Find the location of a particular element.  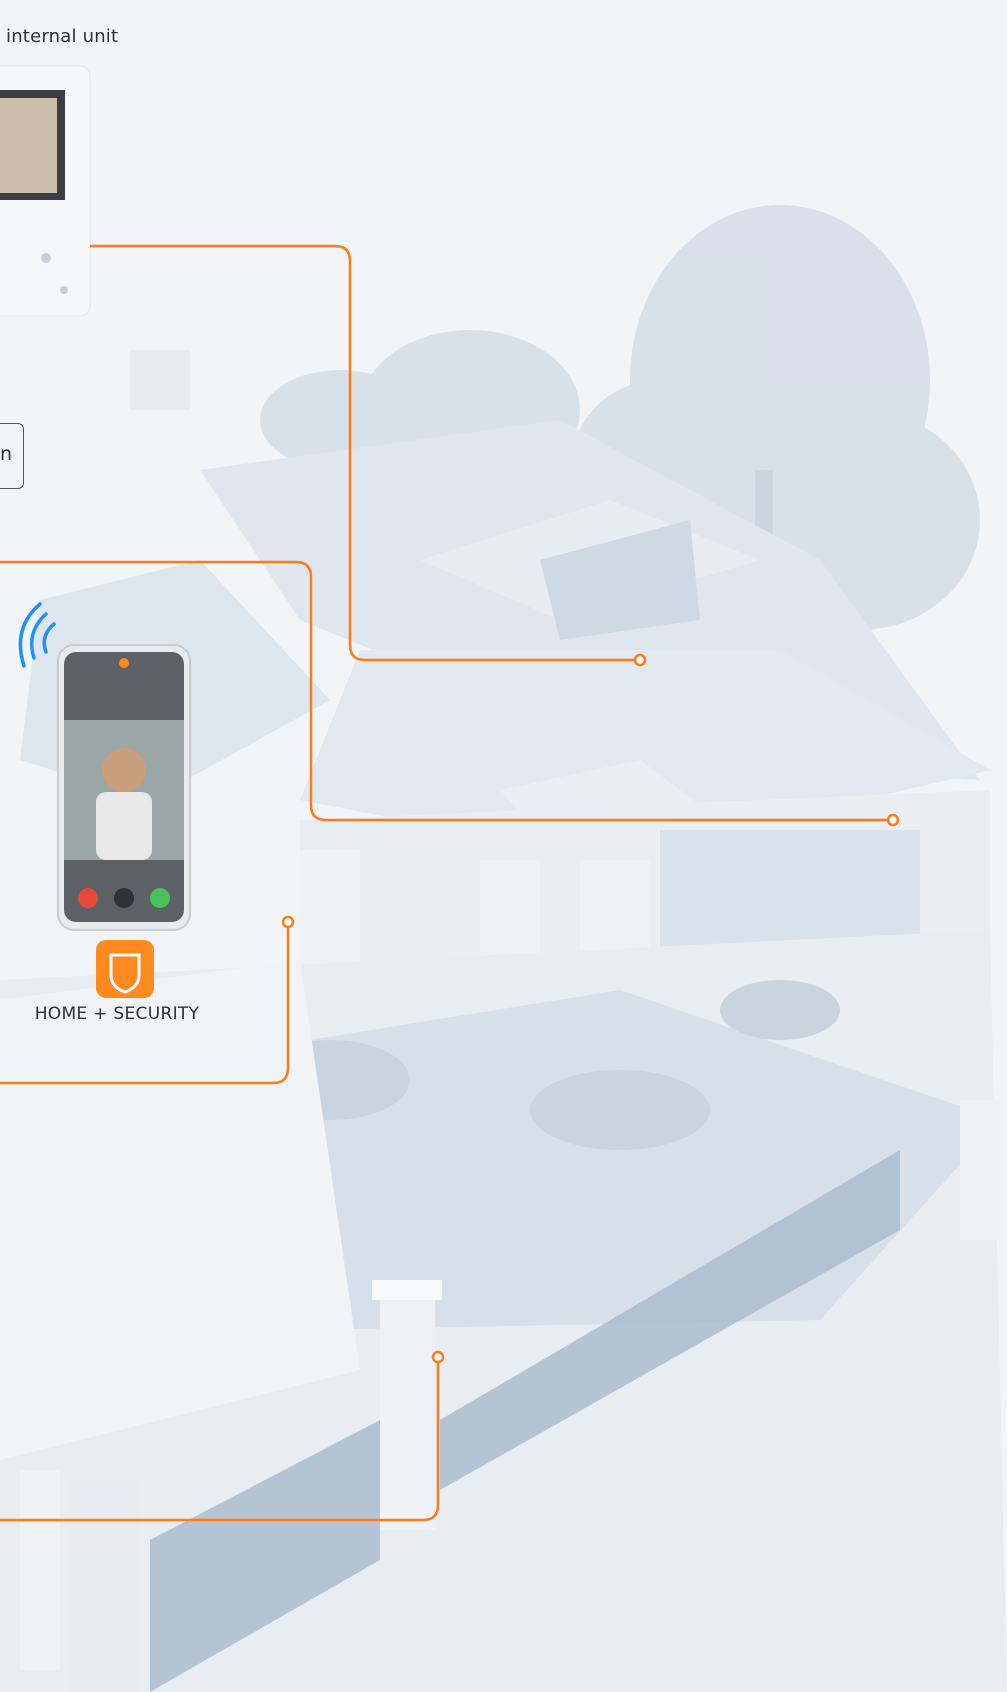

key-icon is located at coordinates (124, 898).